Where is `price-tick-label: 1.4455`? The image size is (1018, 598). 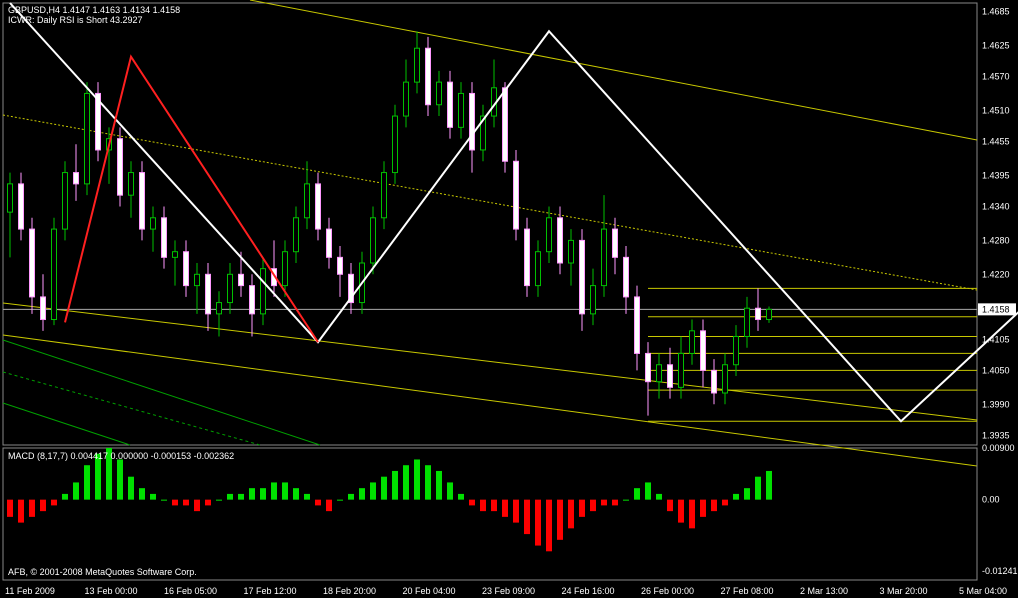
price-tick-label: 1.4455 is located at coordinates (996, 141).